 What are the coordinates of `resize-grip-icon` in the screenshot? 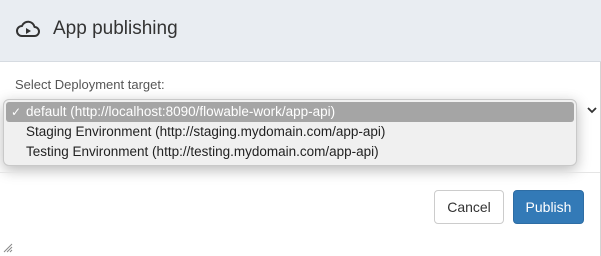 It's located at (8, 248).